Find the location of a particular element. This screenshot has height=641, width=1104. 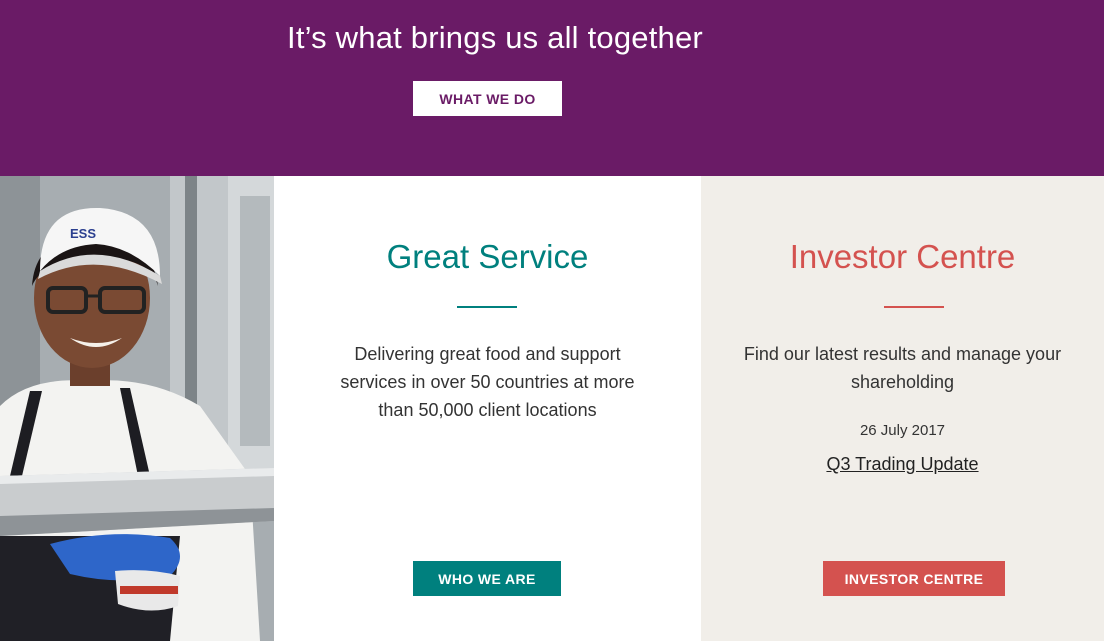

hero-title: It’s what brings us all together is located at coordinates (495, 37).